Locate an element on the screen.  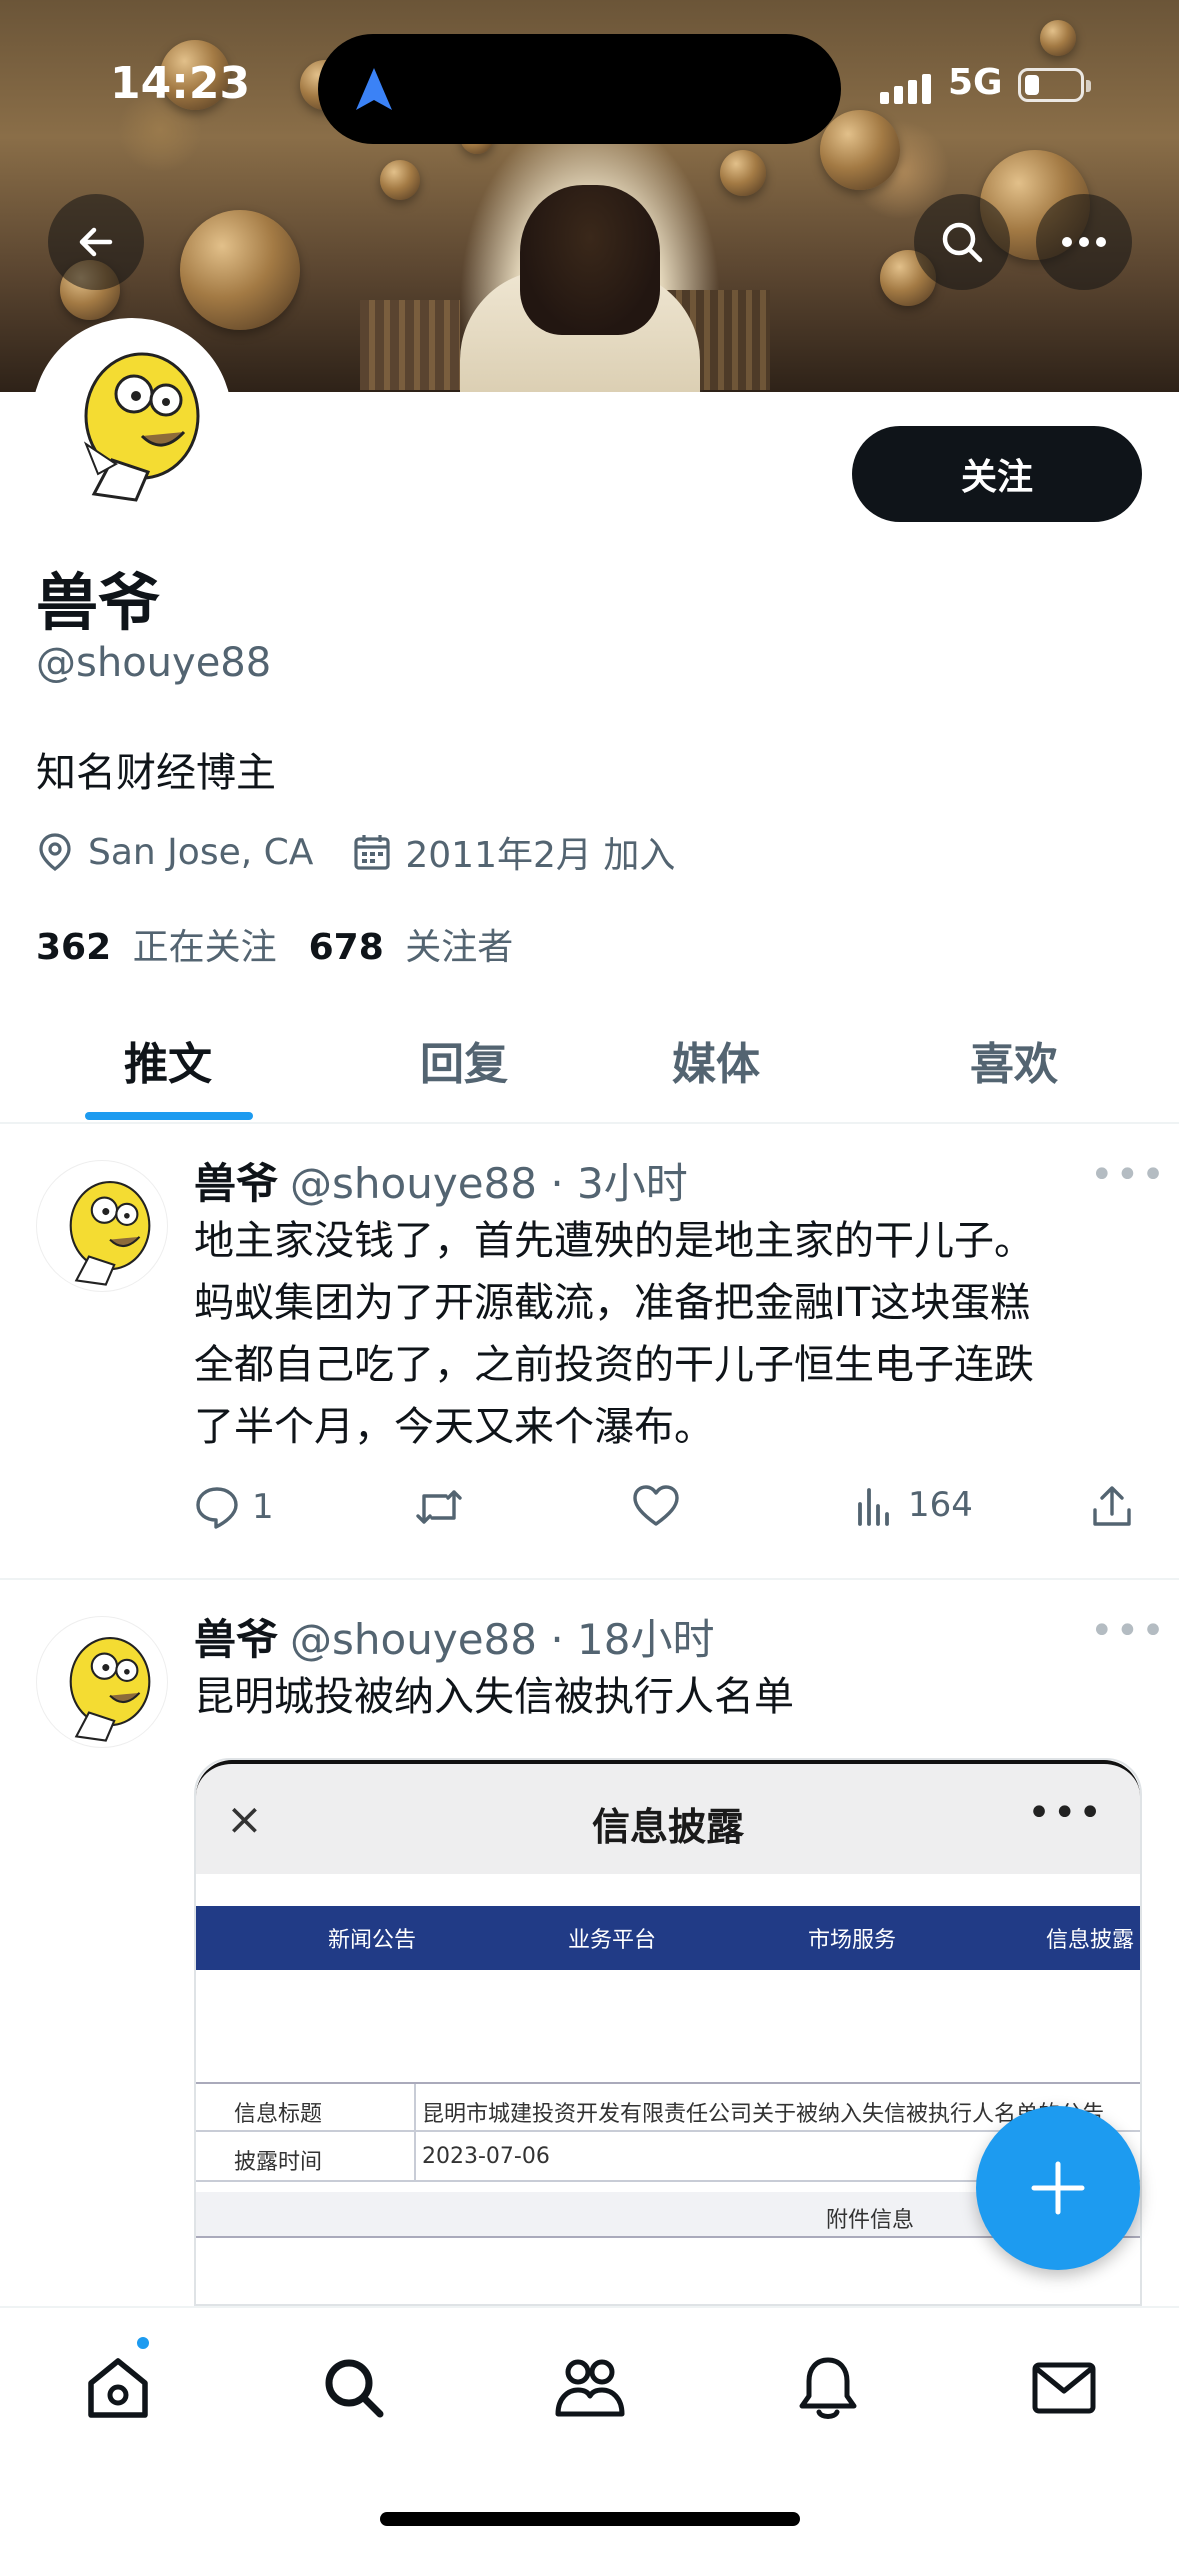
embedded-nav-item: 市场服务 is located at coordinates (852, 1940).